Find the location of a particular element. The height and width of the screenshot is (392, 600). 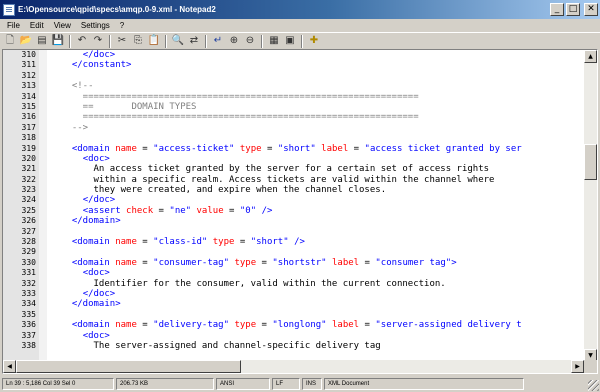

resize-grip is located at coordinates (593, 385).